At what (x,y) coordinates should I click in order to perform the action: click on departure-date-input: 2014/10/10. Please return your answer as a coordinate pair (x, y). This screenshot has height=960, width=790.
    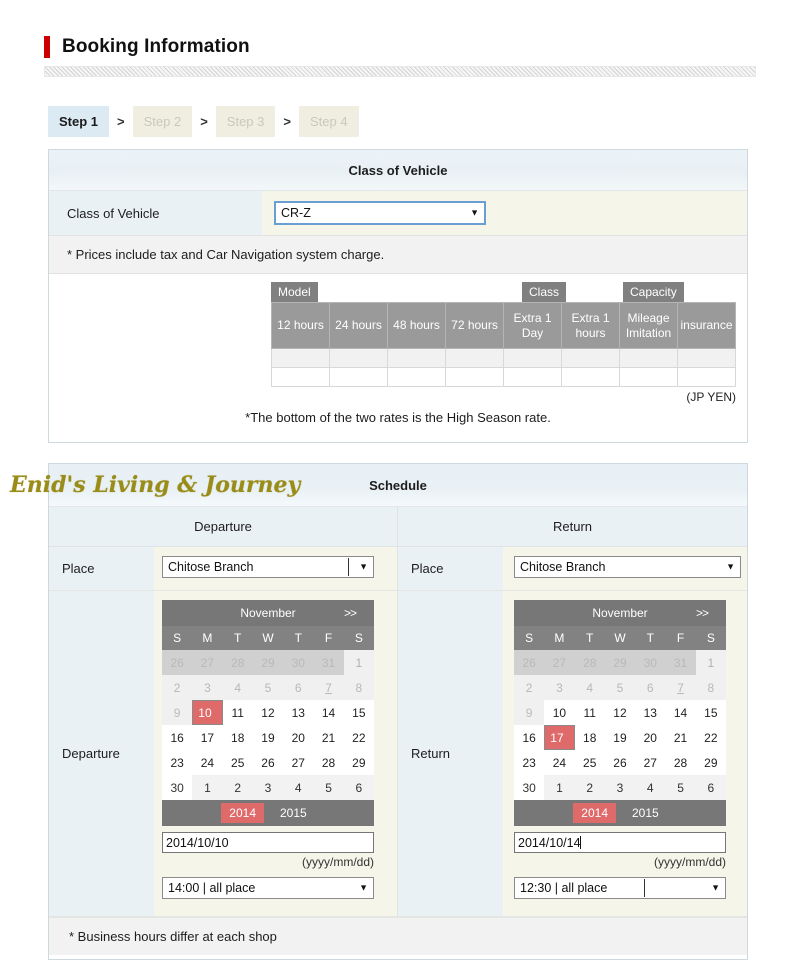
    Looking at the image, I should click on (268, 842).